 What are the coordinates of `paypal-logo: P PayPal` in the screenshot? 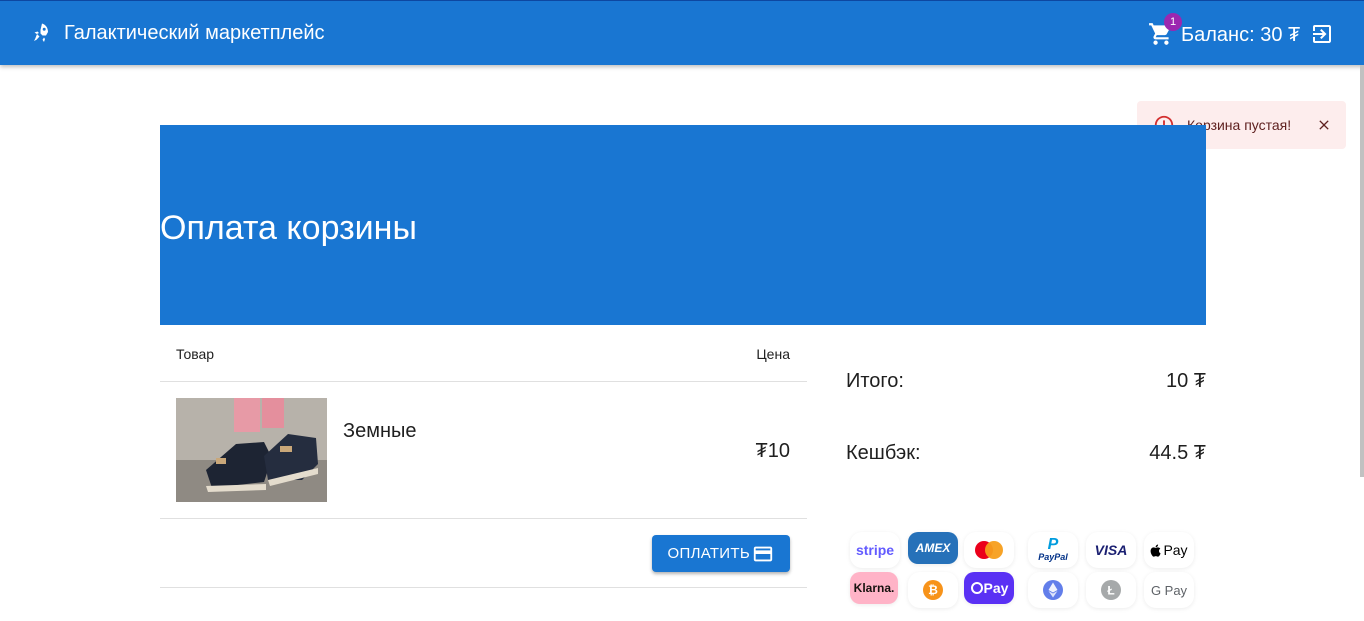 It's located at (1053, 550).